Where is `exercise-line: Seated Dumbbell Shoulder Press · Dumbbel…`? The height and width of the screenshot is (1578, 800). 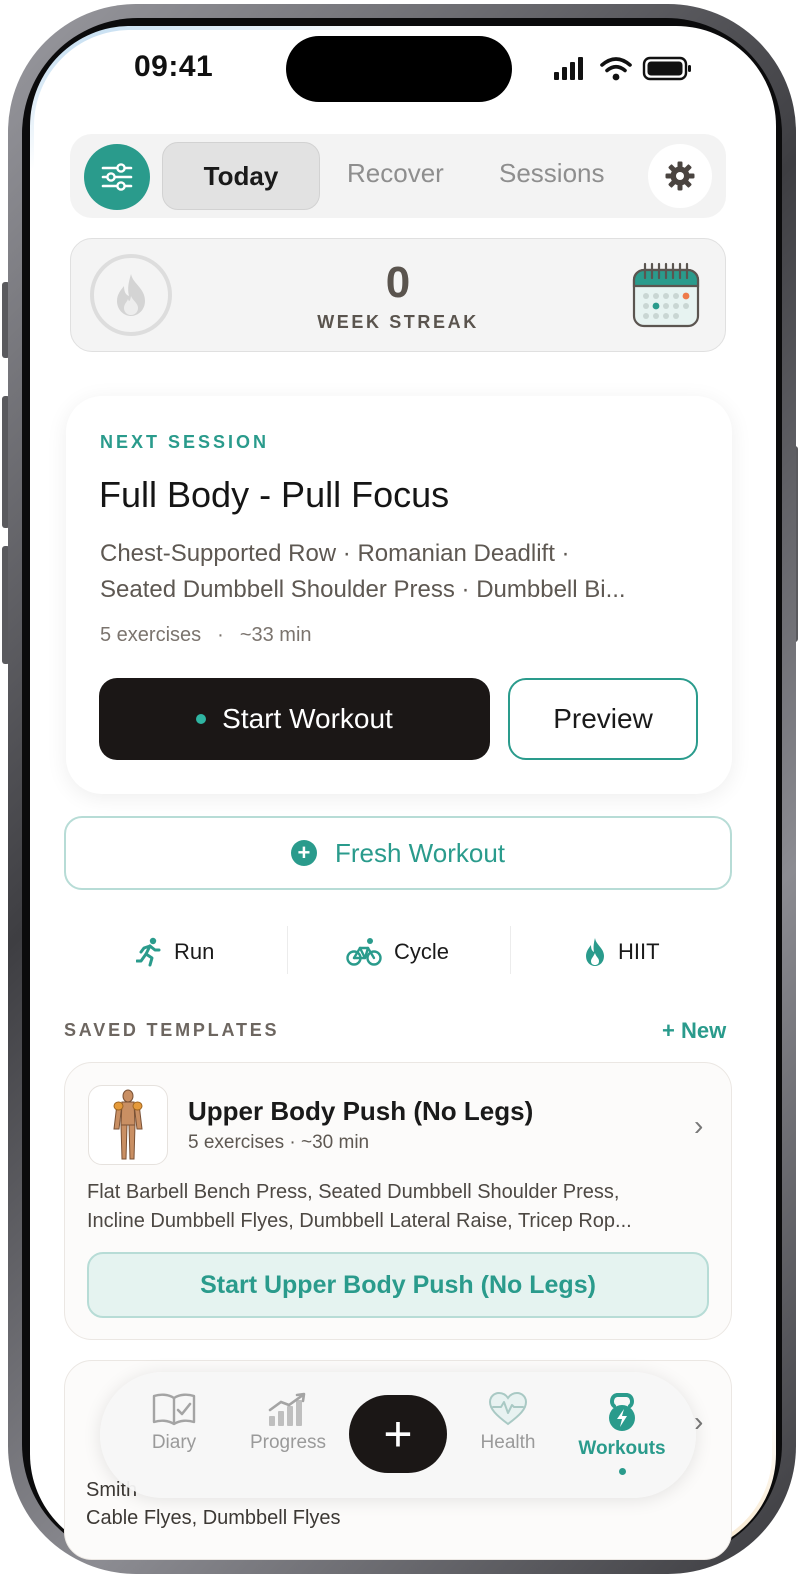 exercise-line: Seated Dumbbell Shoulder Press · Dumbbel… is located at coordinates (363, 589).